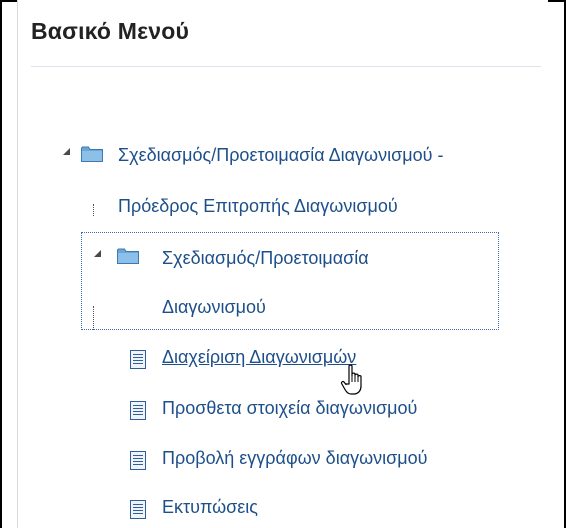 The width and height of the screenshot is (566, 528). Describe the element at coordinates (290, 281) in the screenshot. I see `focus-outline` at that location.